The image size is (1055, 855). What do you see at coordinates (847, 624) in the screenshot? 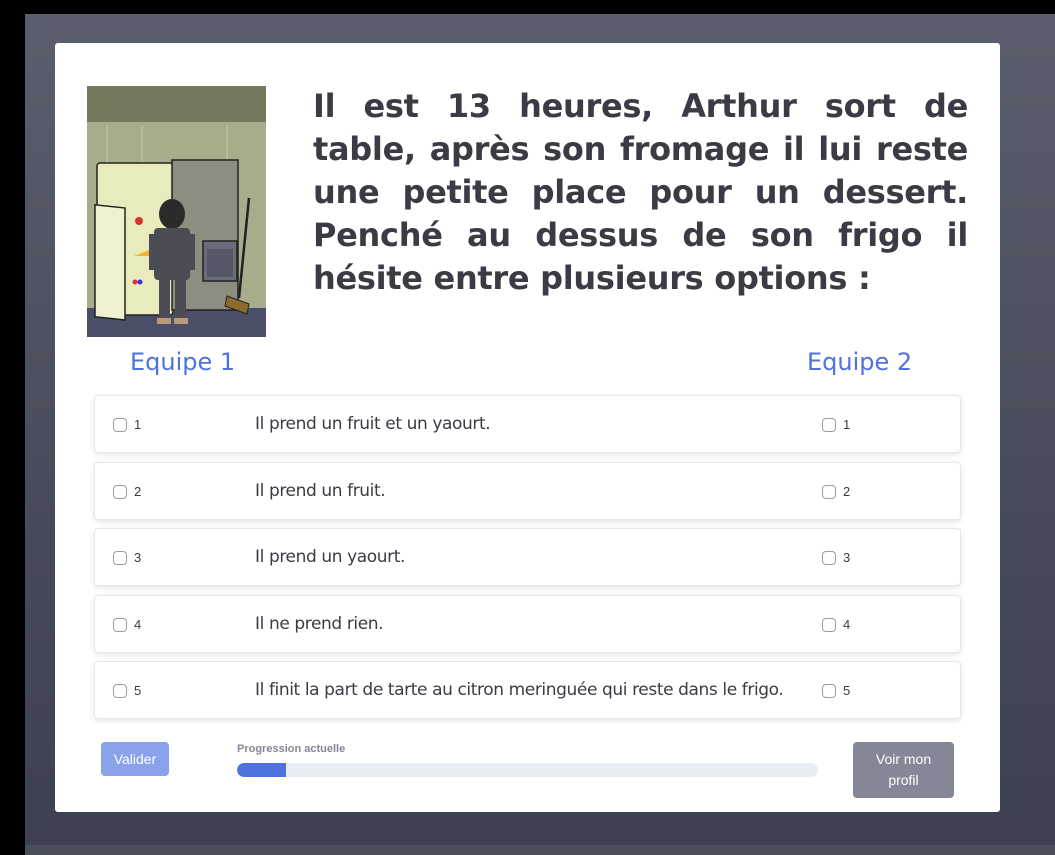
I see `team-2-option-number: 4` at bounding box center [847, 624].